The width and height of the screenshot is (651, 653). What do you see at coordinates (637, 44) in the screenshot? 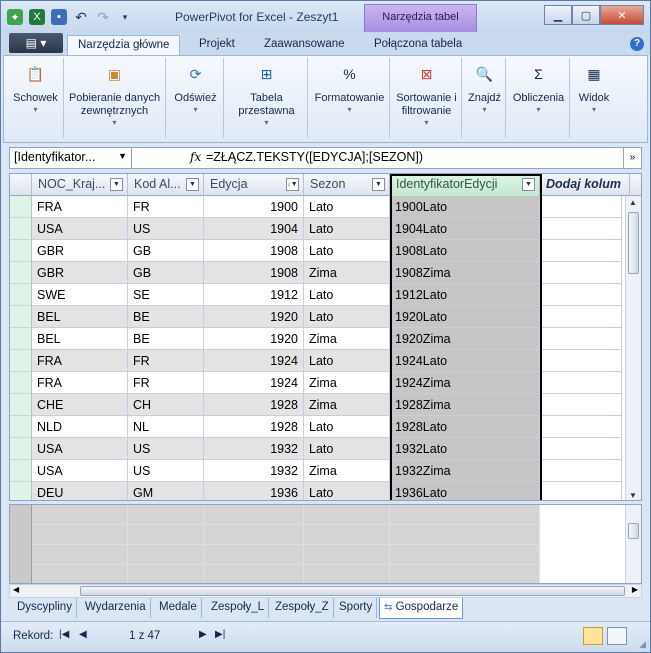
I see `help-icon: ?` at bounding box center [637, 44].